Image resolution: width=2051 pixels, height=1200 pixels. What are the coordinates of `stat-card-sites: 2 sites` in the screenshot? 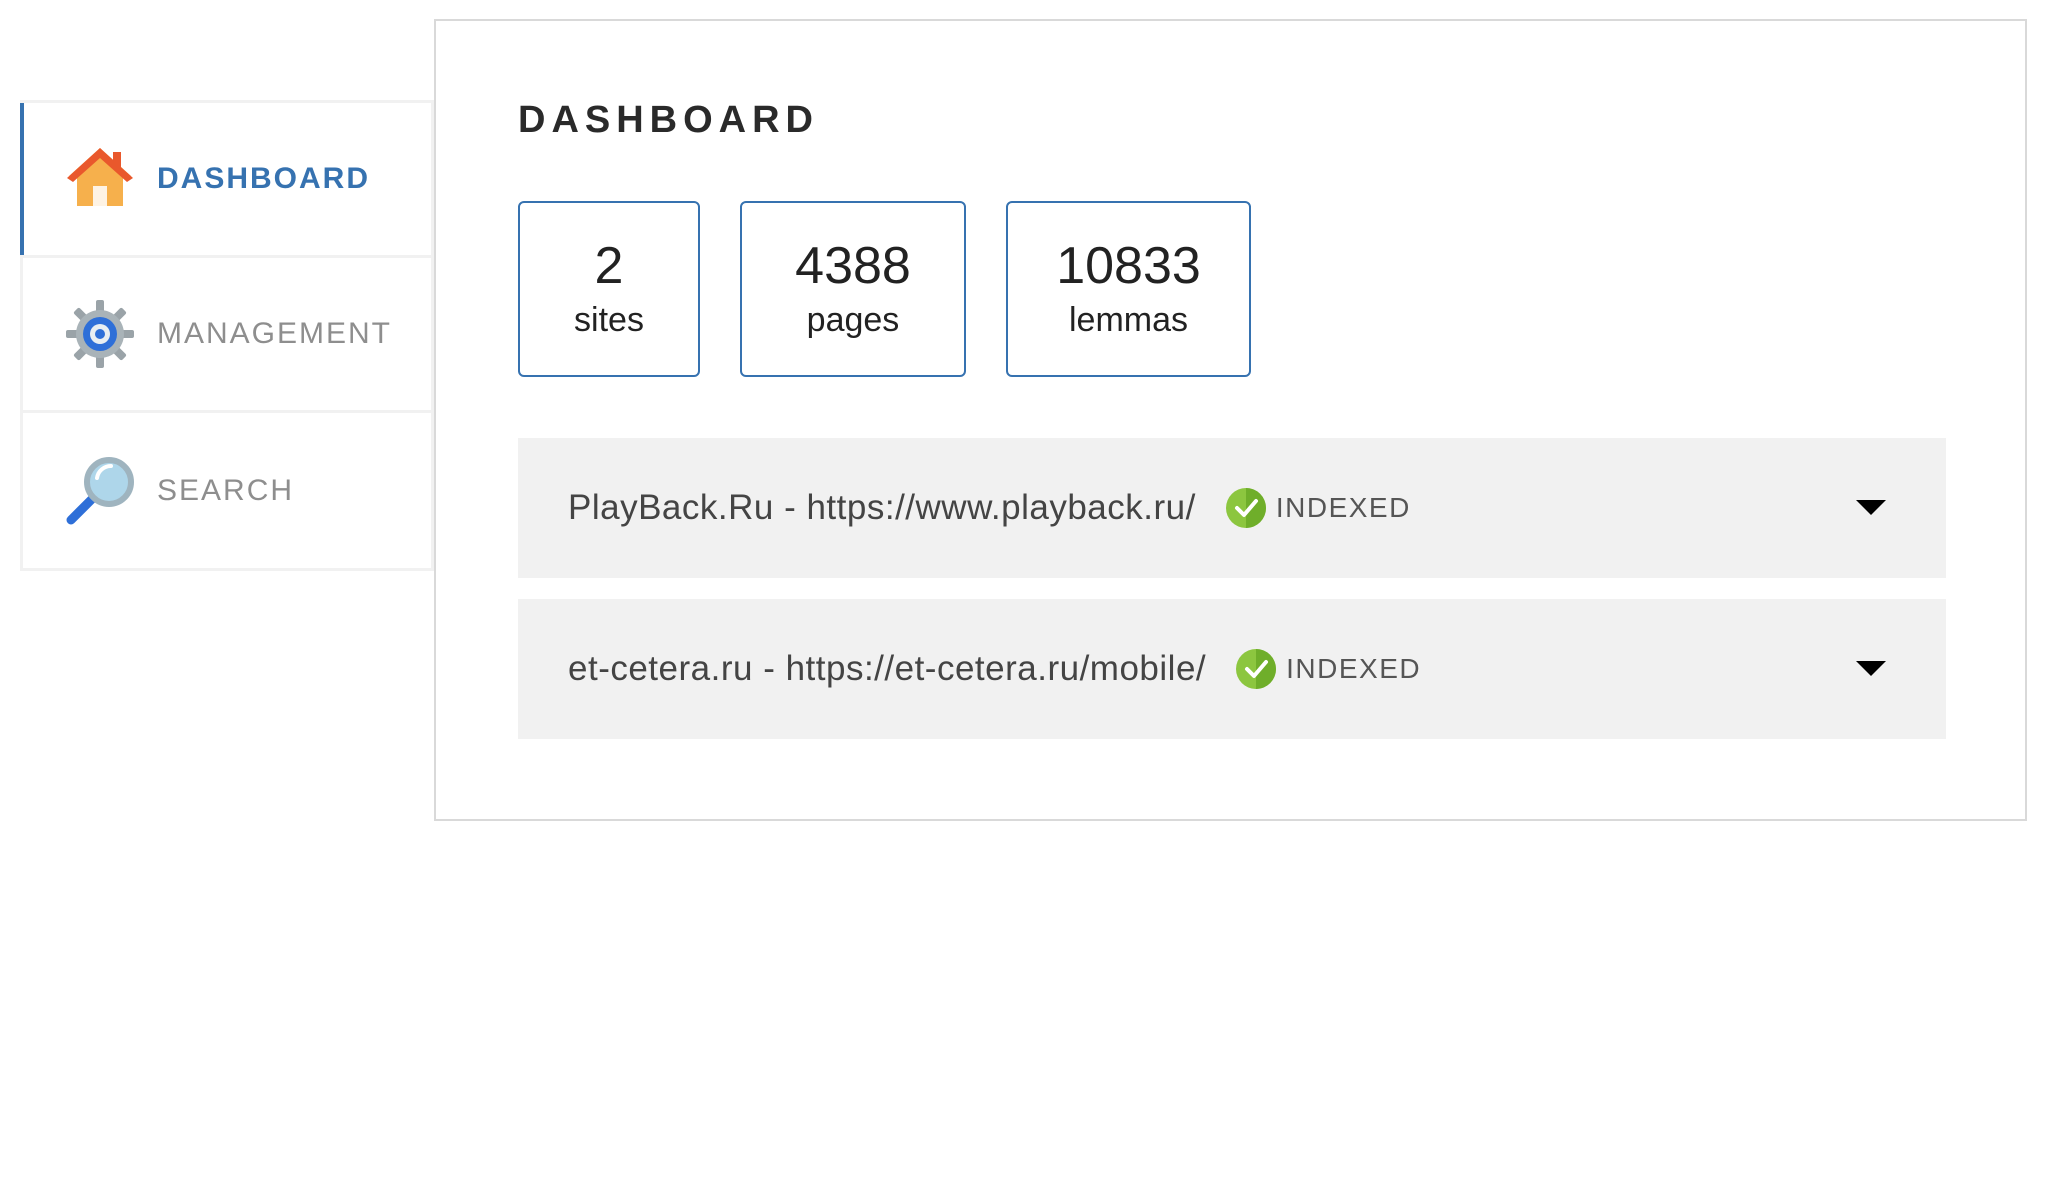 It's located at (609, 289).